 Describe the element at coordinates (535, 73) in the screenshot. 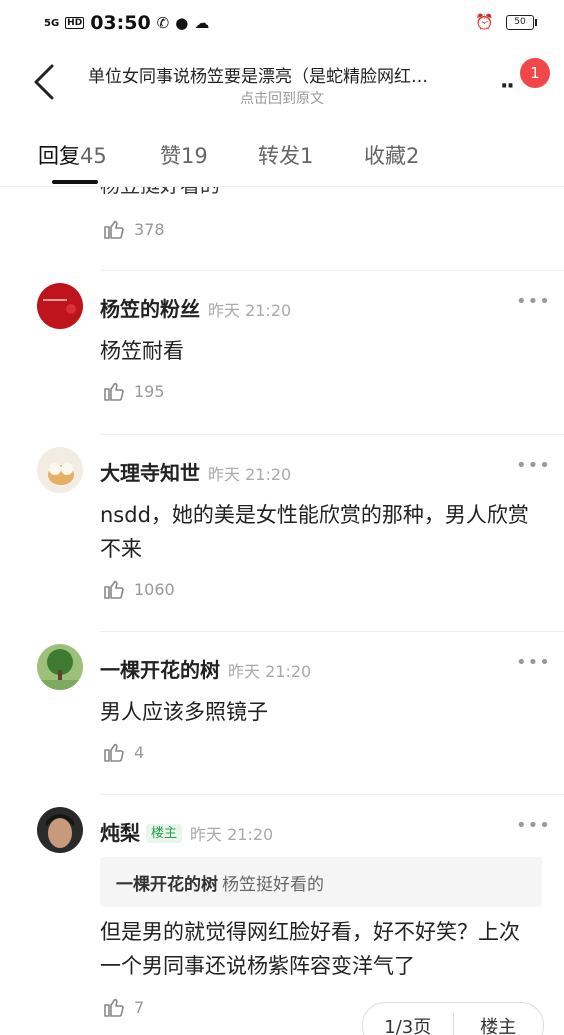

I see `notification-badge: 1` at that location.